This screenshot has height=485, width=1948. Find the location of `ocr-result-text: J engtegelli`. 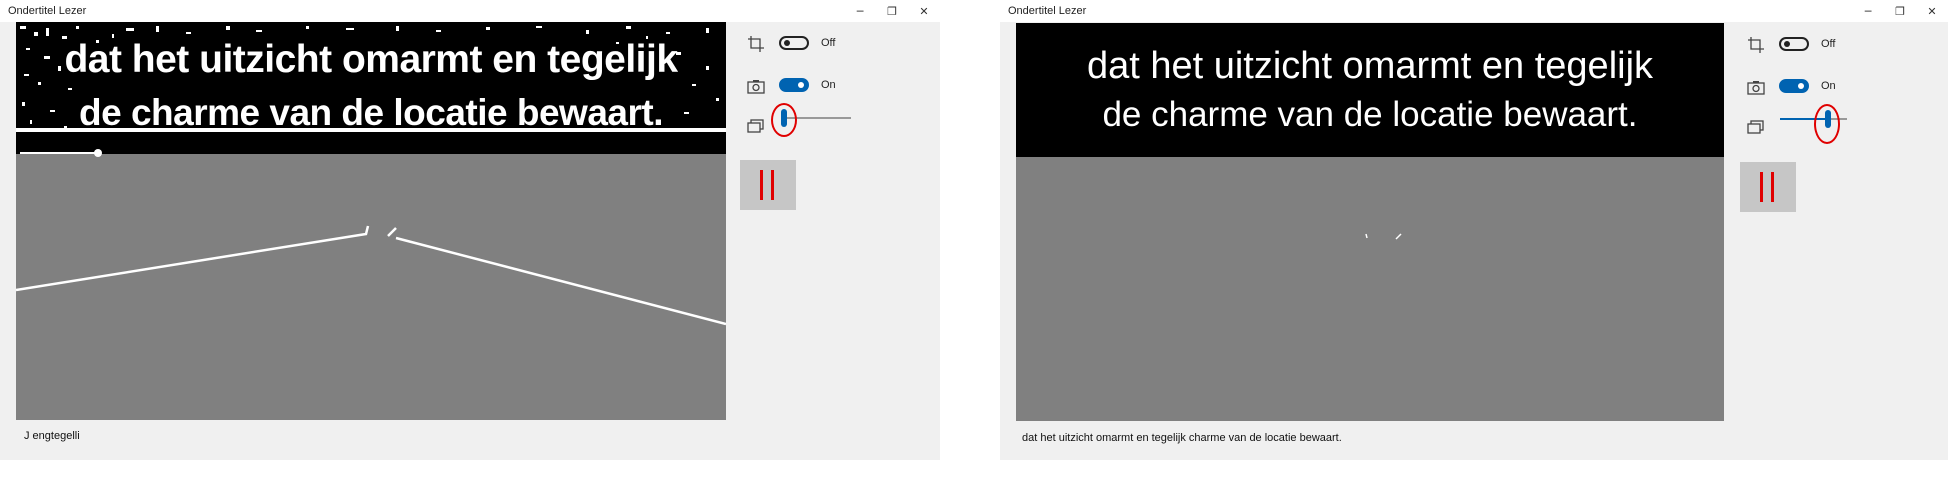

ocr-result-text: J engtegelli is located at coordinates (52, 436).